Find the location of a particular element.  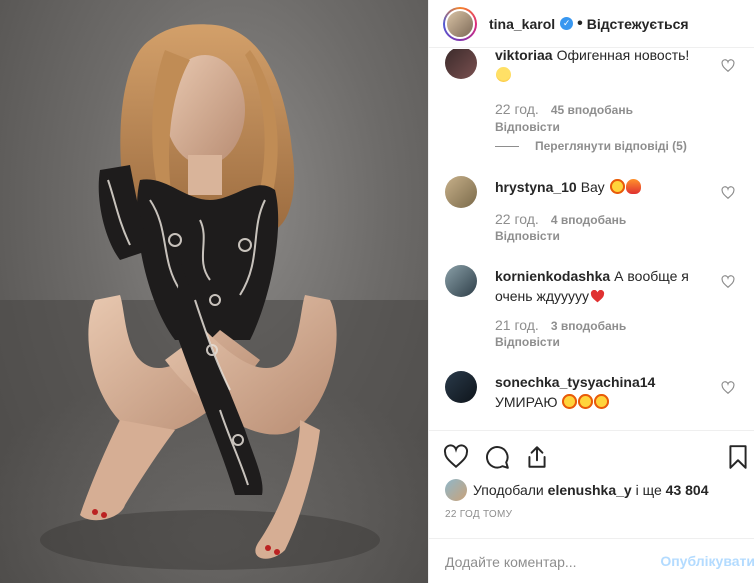

comment-text: УМИРАЮ is located at coordinates (526, 402).